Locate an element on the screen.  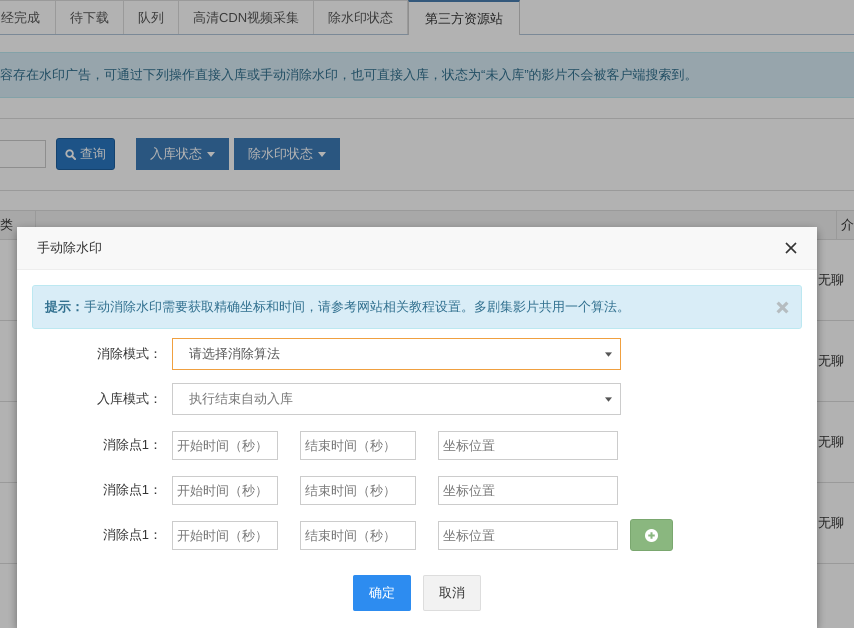
column-header: 类 is located at coordinates (6, 225).